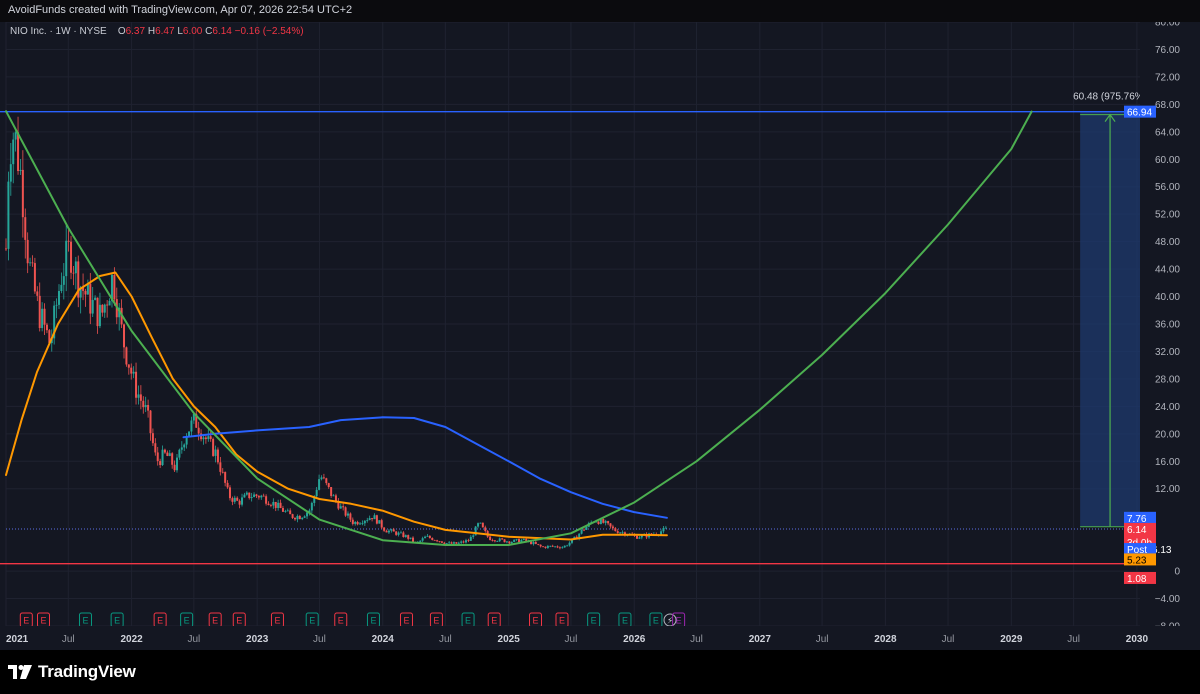 The height and width of the screenshot is (694, 1200). Describe the element at coordinates (165, 31) in the screenshot. I see `high-value: 6.47` at that location.